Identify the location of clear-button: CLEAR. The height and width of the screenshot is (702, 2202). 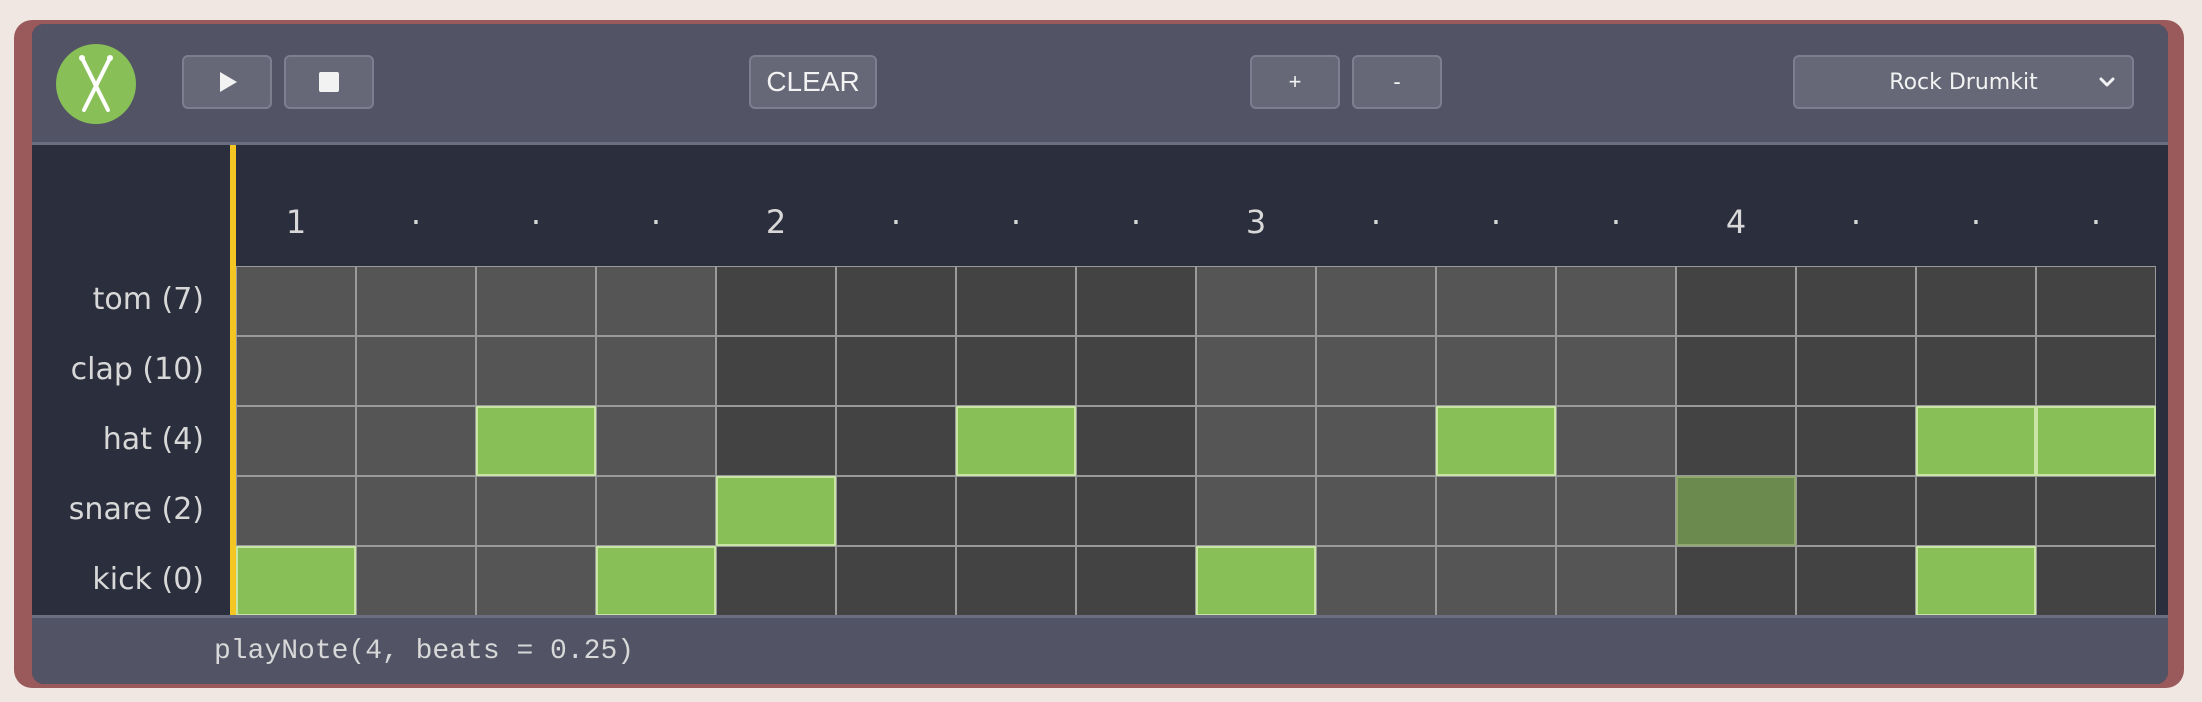
(813, 82).